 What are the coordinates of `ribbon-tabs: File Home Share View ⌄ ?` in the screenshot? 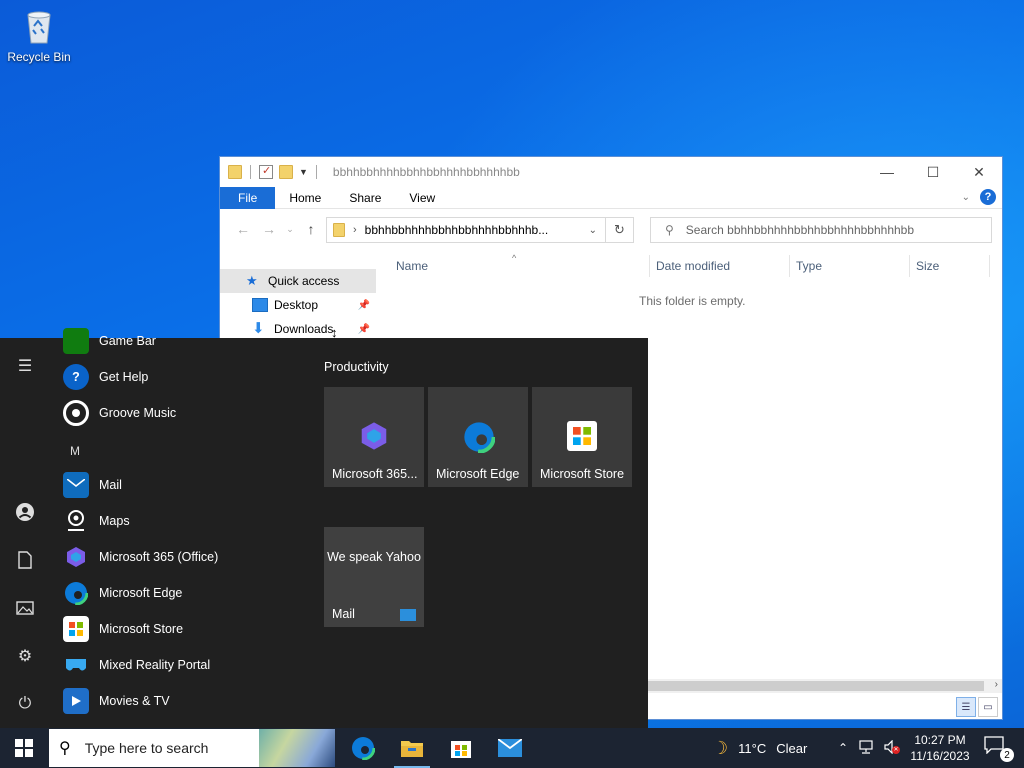 It's located at (611, 197).